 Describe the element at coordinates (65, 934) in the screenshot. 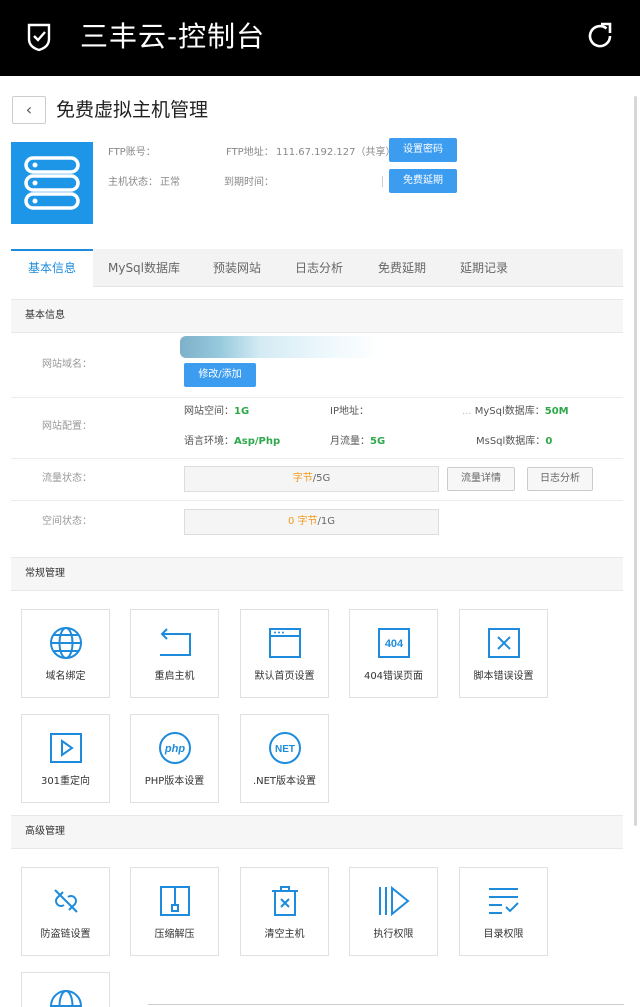

I see `tile-label: 防盗链设置` at that location.